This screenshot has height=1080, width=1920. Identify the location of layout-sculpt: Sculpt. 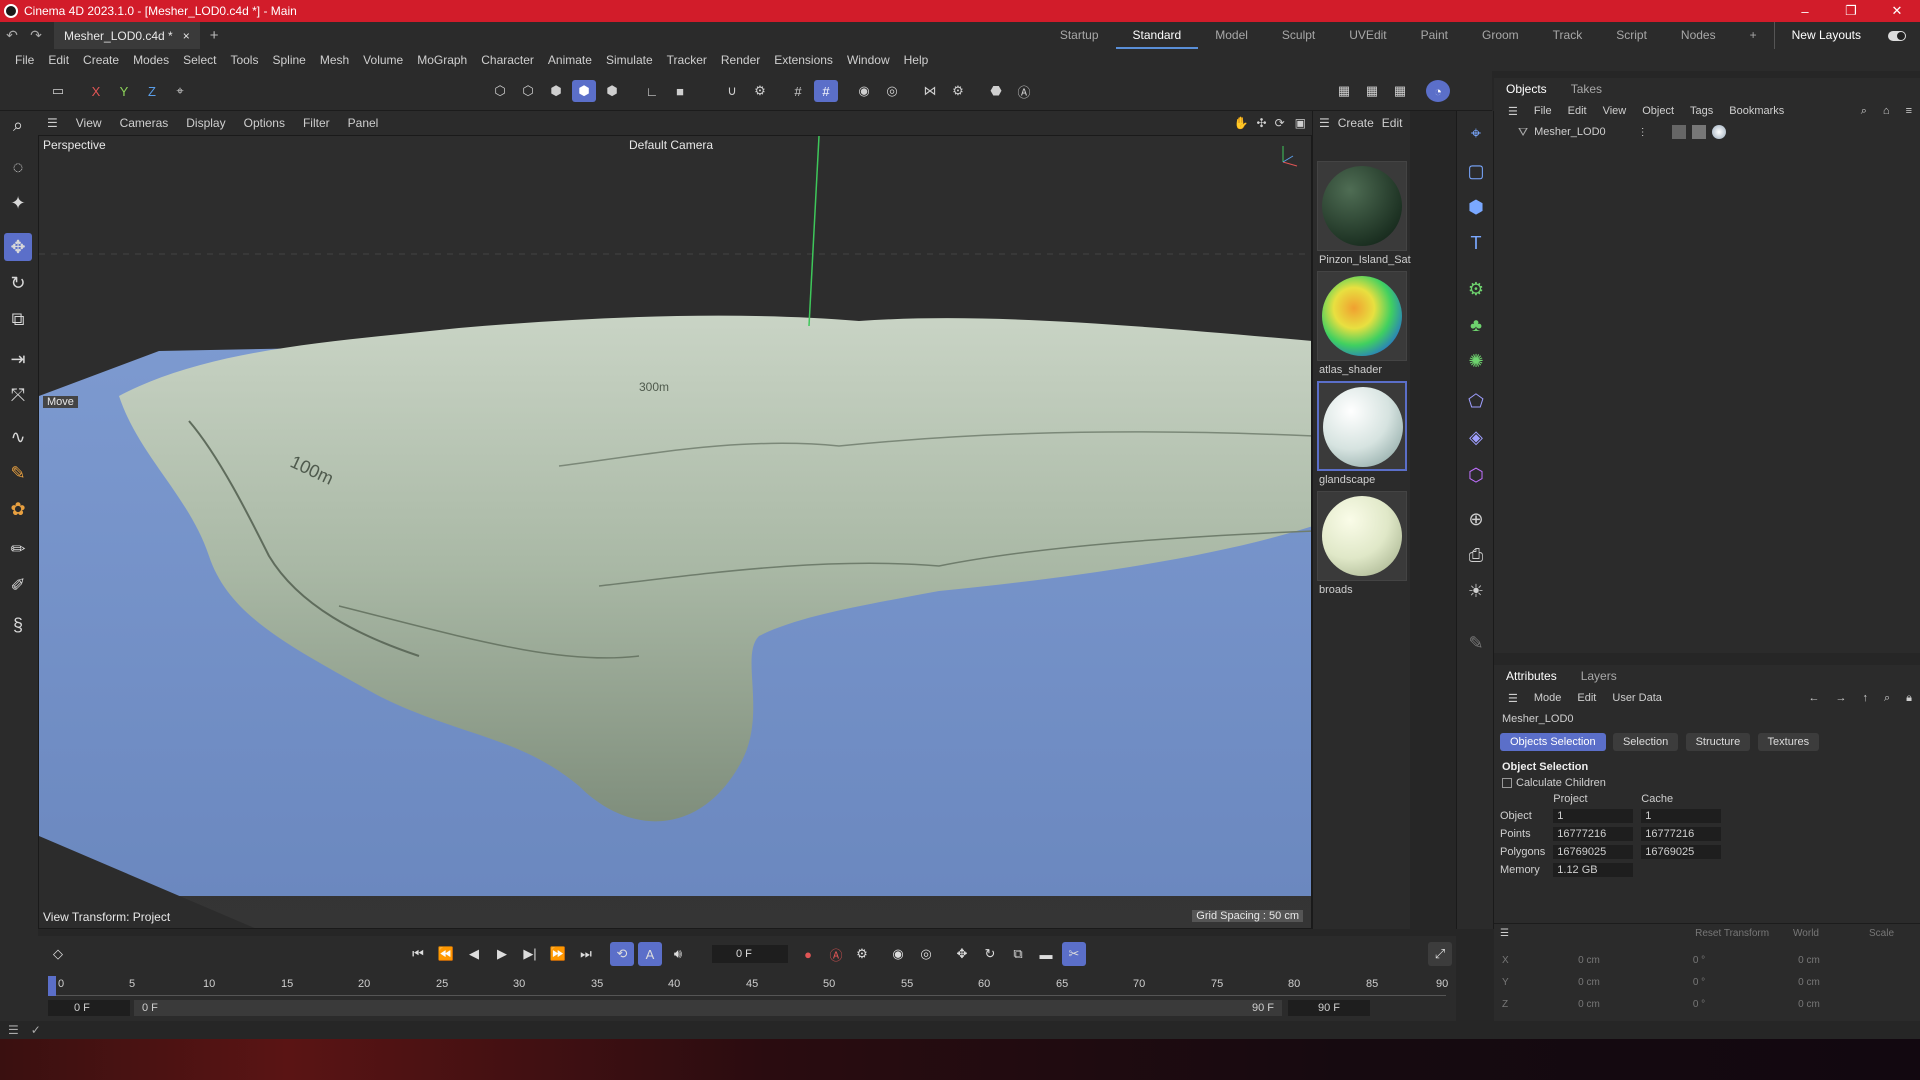
(1298, 35).